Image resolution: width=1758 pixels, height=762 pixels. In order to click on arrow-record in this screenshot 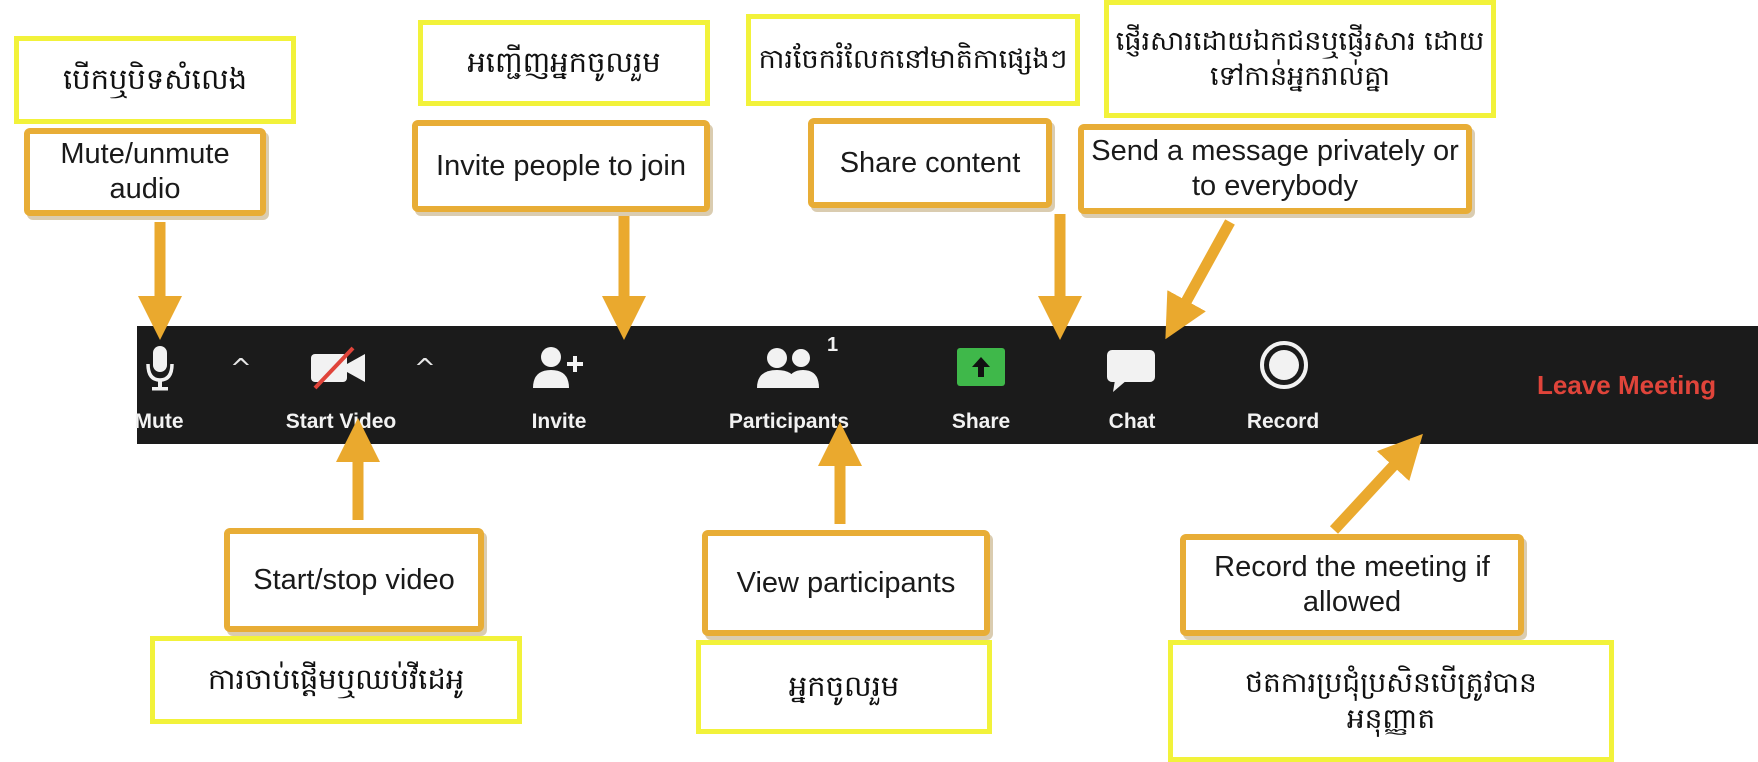, I will do `click(1376, 483)`.